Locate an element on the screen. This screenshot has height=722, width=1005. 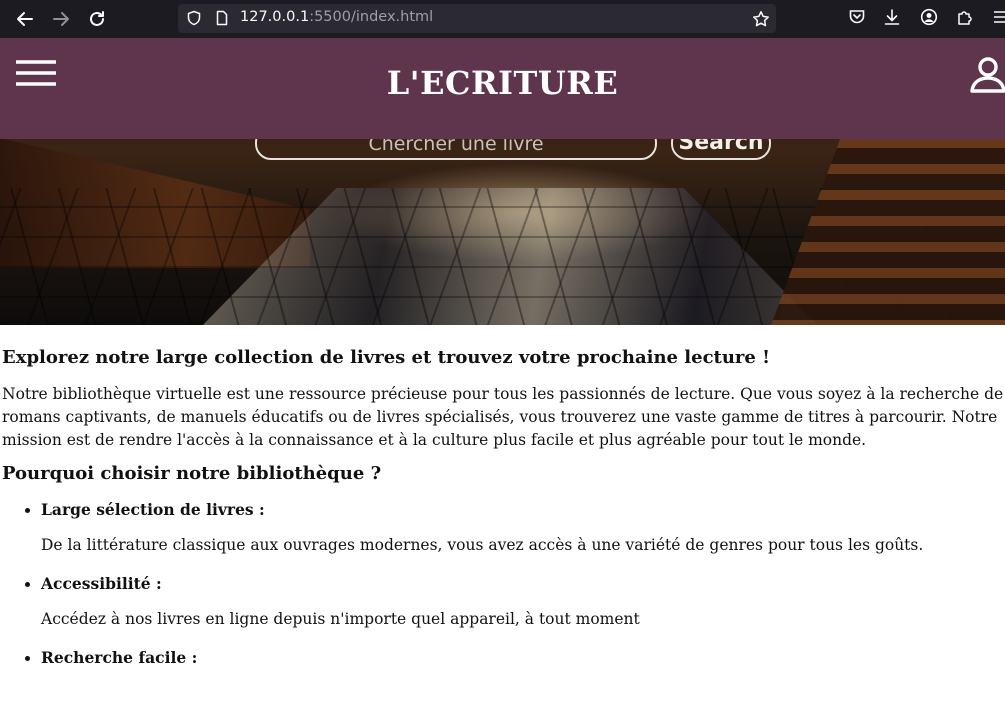
feature-title: Accessibilité : is located at coordinates (101, 583).